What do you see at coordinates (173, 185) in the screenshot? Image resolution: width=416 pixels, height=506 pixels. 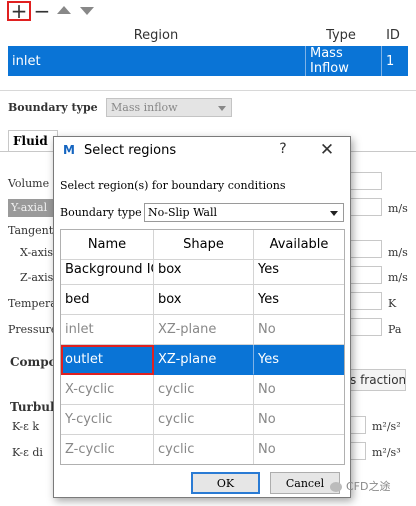 I see `dialog-prompt: Select region(s) for boundary conditions` at bounding box center [173, 185].